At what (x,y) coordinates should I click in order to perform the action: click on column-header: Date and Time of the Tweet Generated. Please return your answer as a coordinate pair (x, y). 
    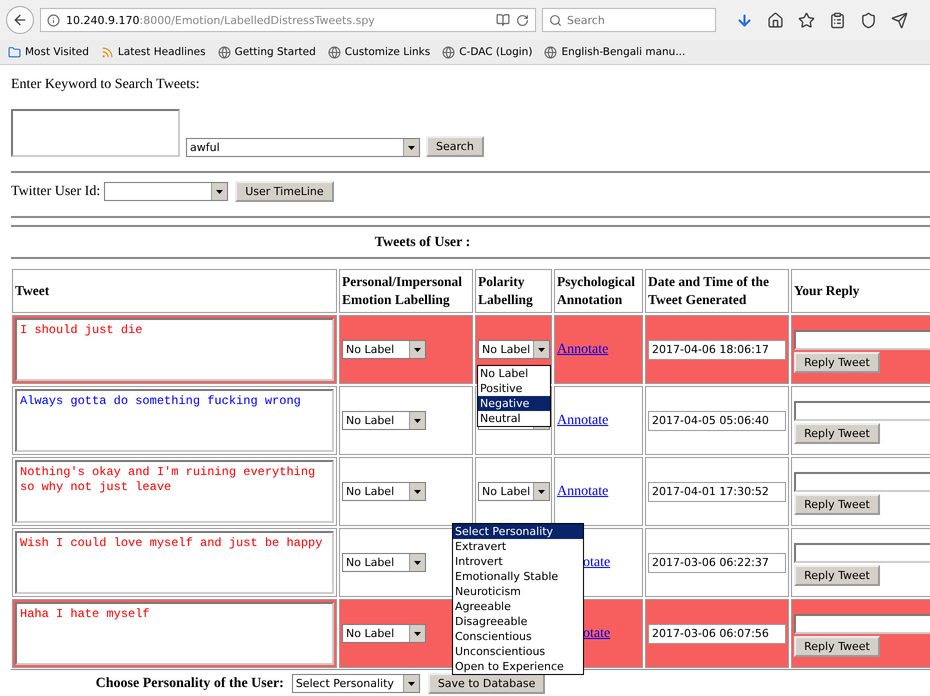
    Looking at the image, I should click on (717, 291).